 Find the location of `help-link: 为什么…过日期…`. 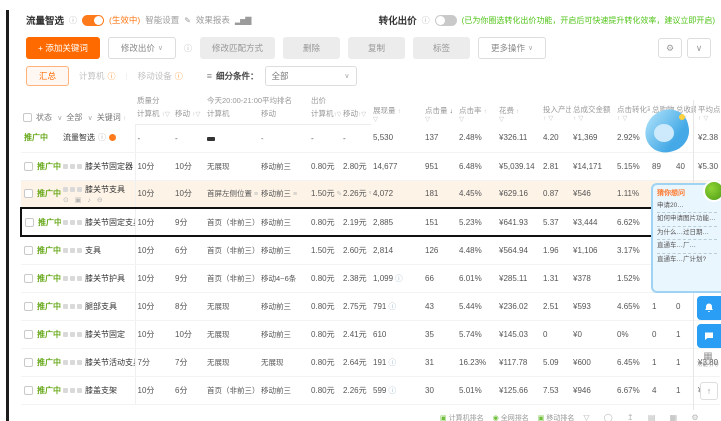

help-link: 为什么…过日期… is located at coordinates (687, 234).